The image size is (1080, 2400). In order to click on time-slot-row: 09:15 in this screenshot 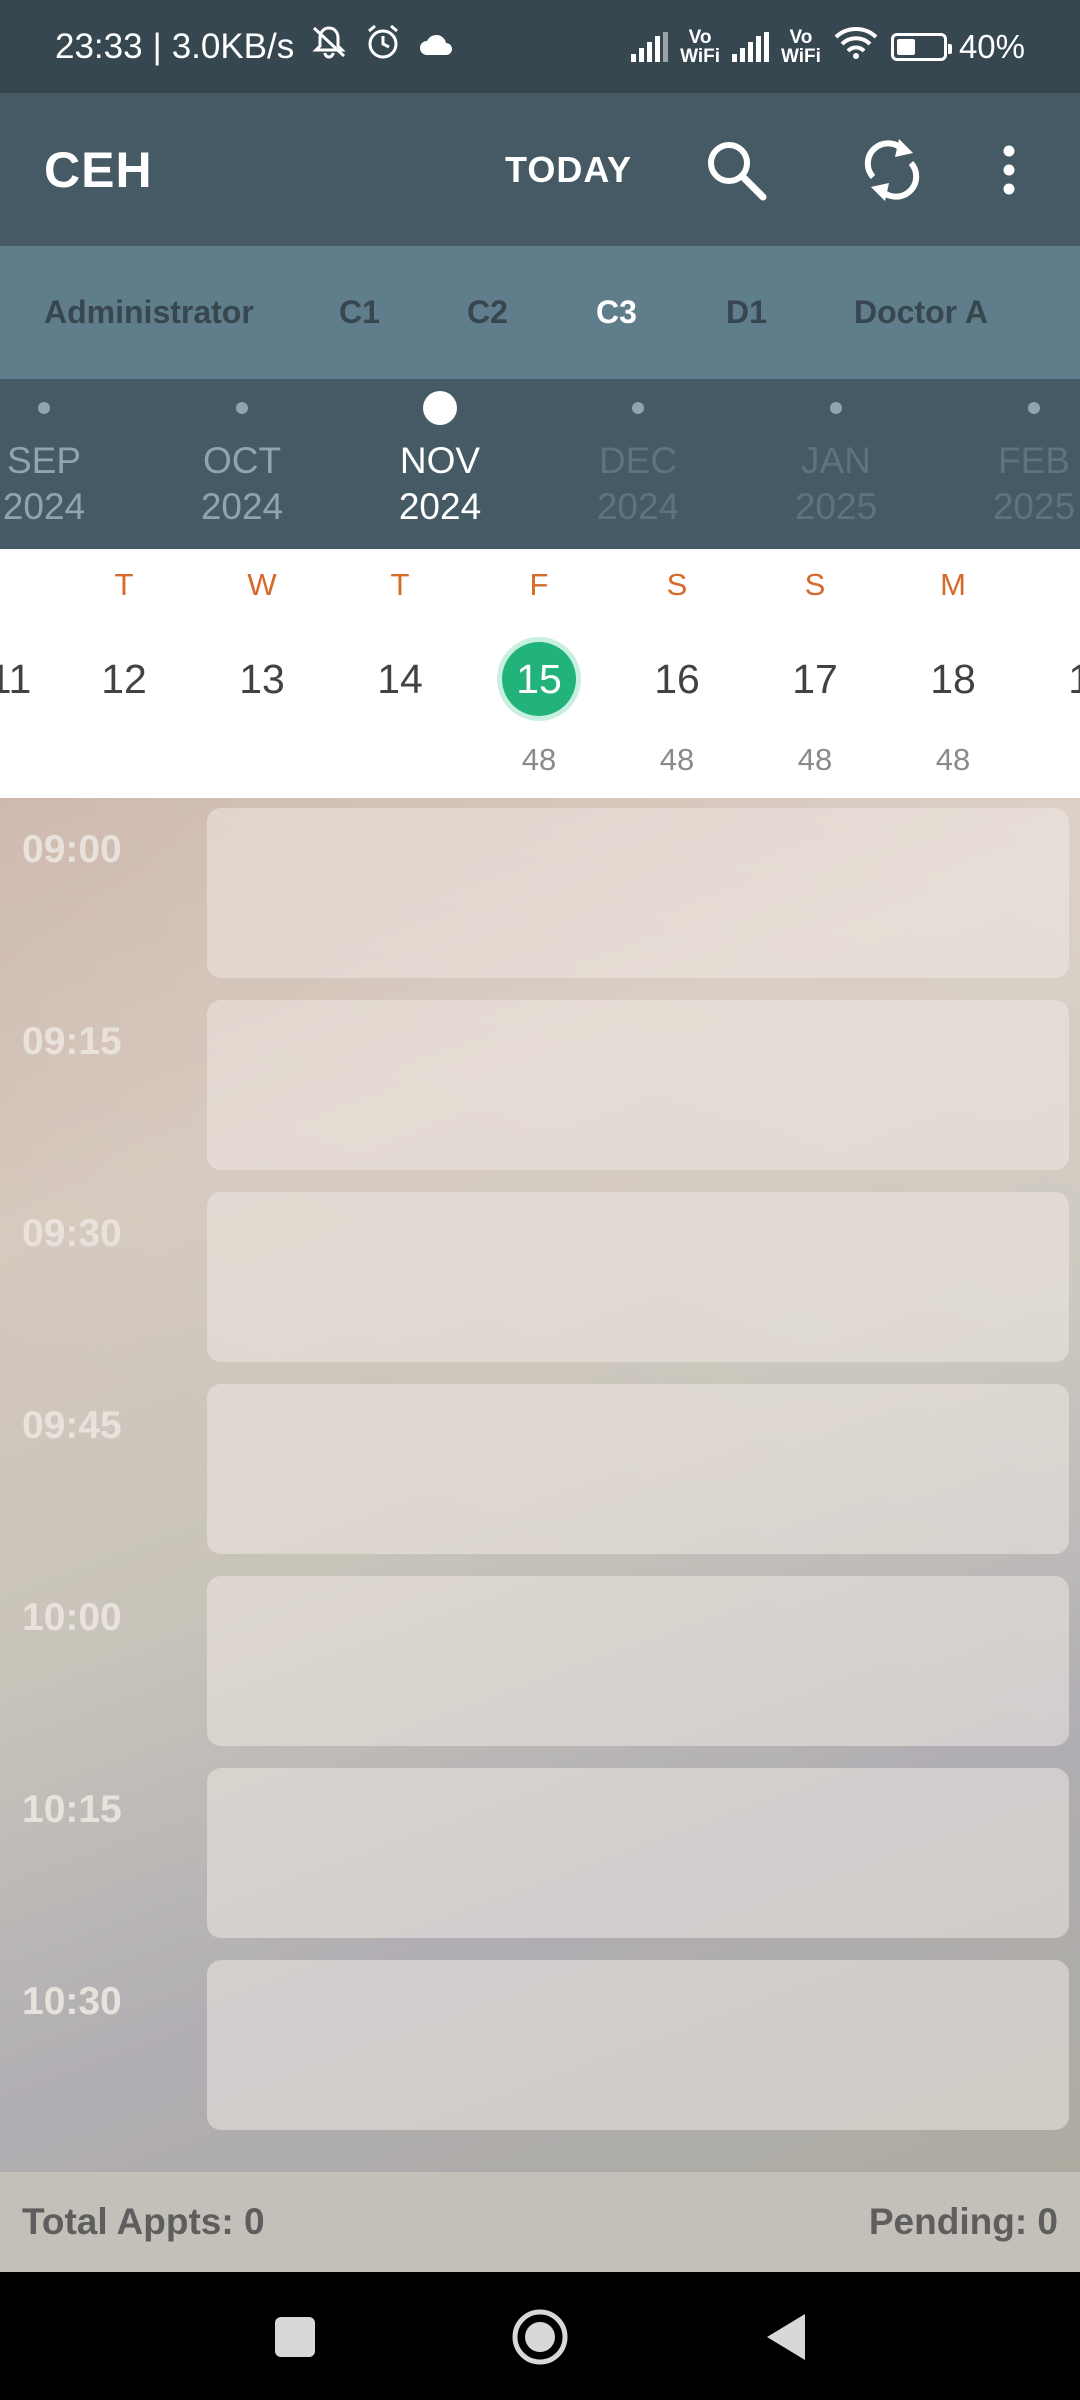, I will do `click(540, 1086)`.